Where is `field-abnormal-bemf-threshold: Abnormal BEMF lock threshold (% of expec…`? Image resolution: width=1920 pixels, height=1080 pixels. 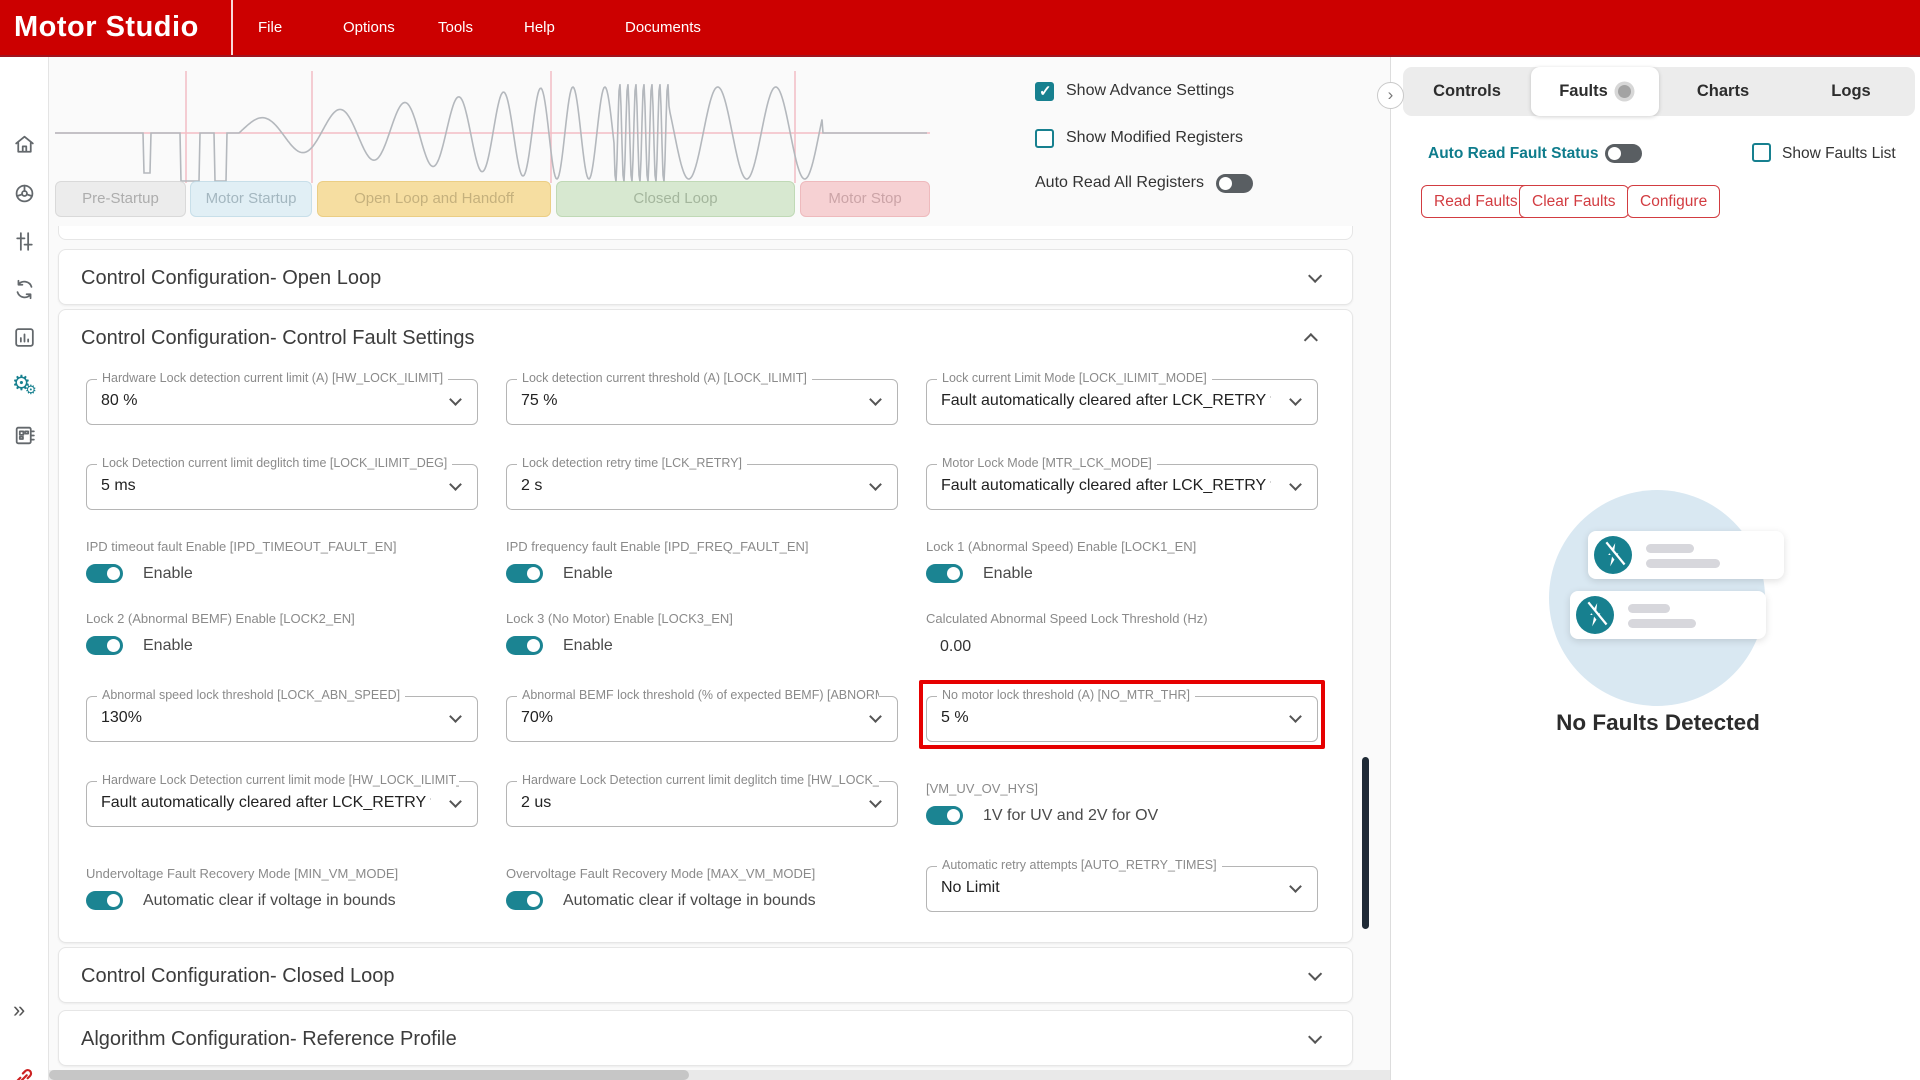
field-abnormal-bemf-threshold: Abnormal BEMF lock threshold (% of expec… is located at coordinates (702, 715).